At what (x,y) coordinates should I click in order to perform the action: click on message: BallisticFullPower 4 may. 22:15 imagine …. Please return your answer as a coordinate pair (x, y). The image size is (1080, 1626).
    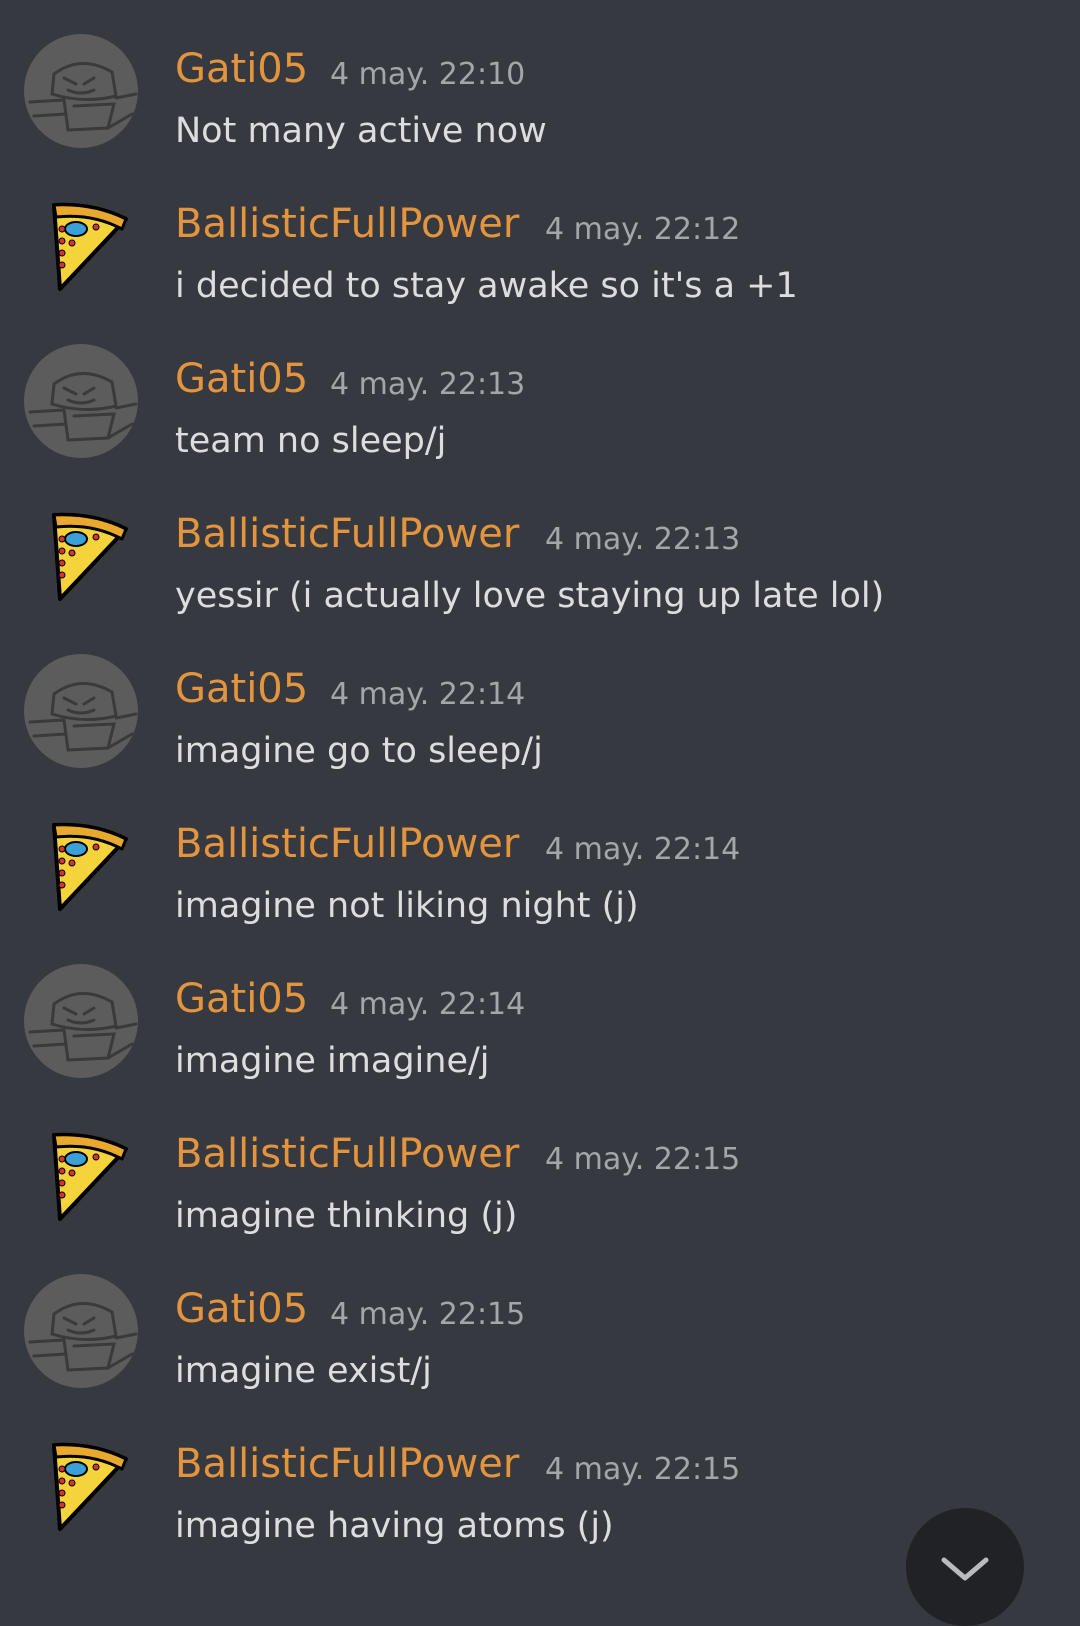
    Looking at the image, I should click on (540, 1196).